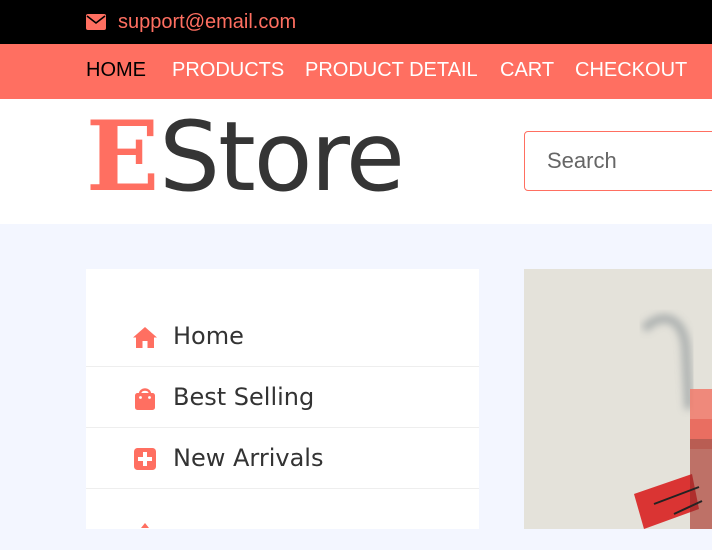 The height and width of the screenshot is (550, 712). Describe the element at coordinates (96, 22) in the screenshot. I see `envelope-icon` at that location.